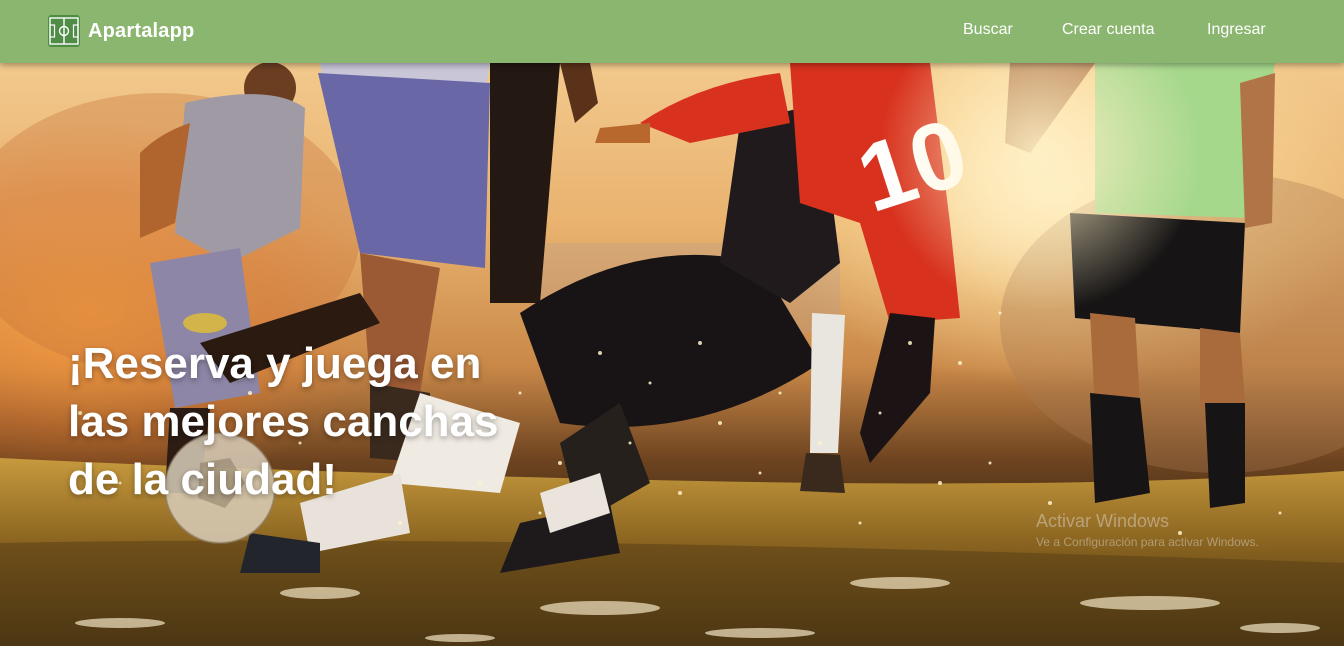 This screenshot has height=646, width=1344. I want to click on watermark-title: Activar Windows, so click(1103, 521).